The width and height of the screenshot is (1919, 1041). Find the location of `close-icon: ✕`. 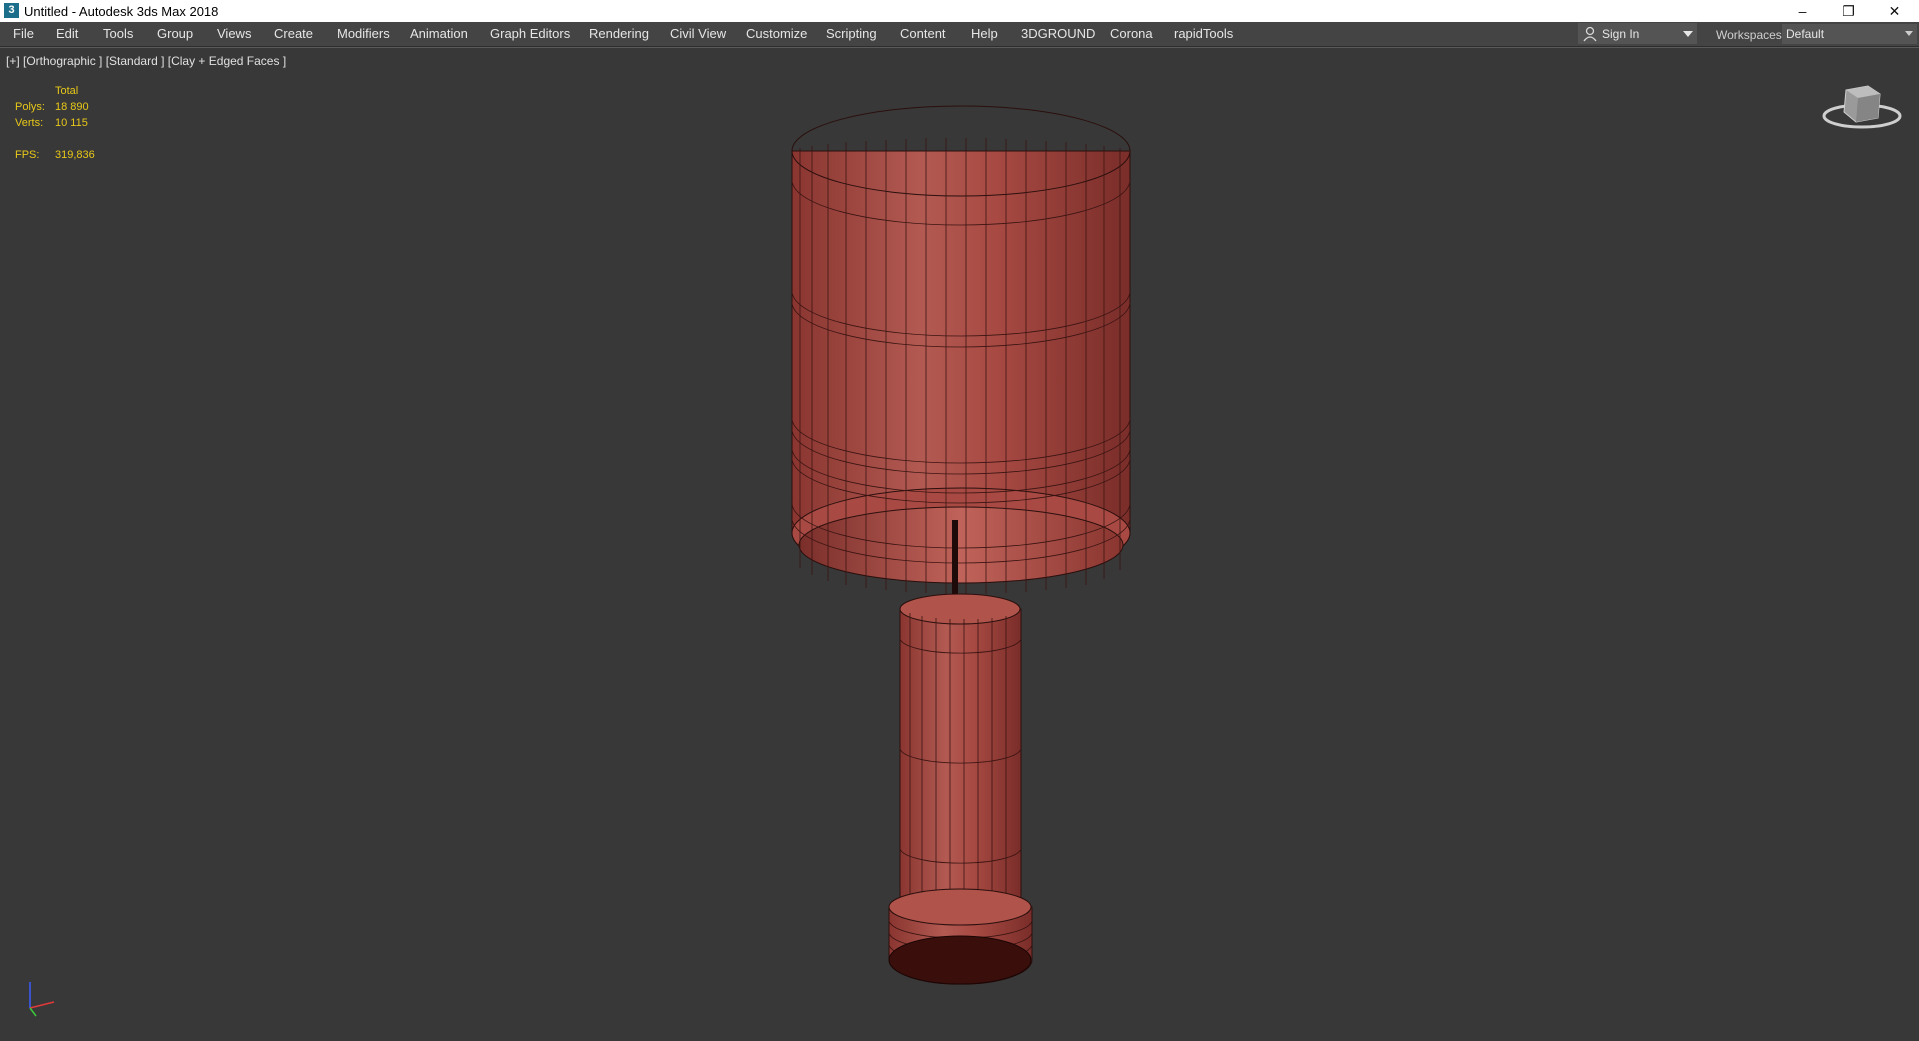

close-icon: ✕ is located at coordinates (1894, 11).